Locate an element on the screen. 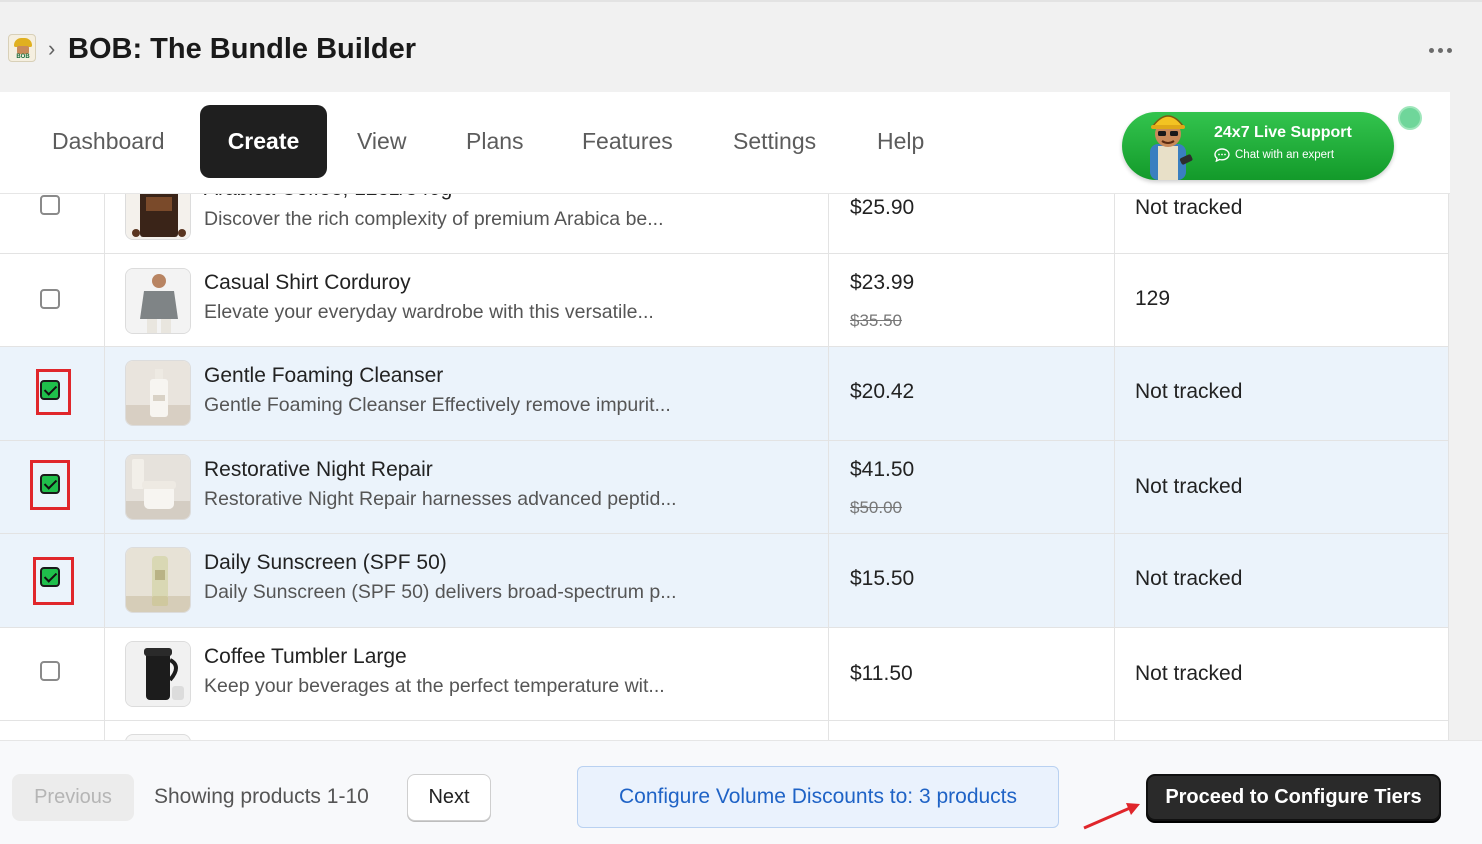 This screenshot has width=1482, height=844. tab-dashboard: Dashboard is located at coordinates (108, 141).